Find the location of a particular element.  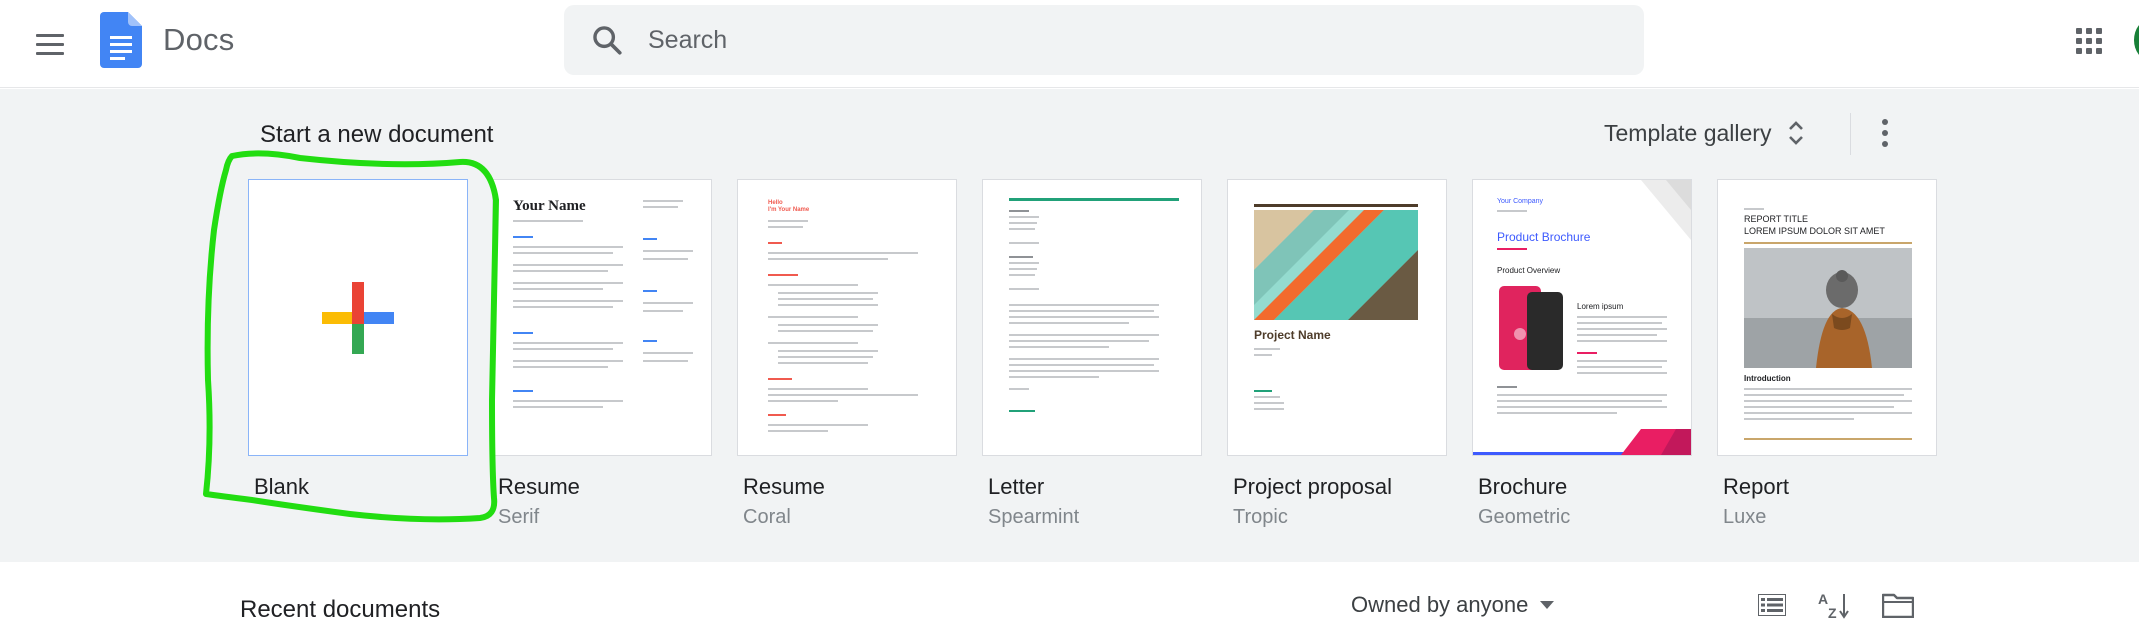

svg-text: Z is located at coordinates (1832, 612).